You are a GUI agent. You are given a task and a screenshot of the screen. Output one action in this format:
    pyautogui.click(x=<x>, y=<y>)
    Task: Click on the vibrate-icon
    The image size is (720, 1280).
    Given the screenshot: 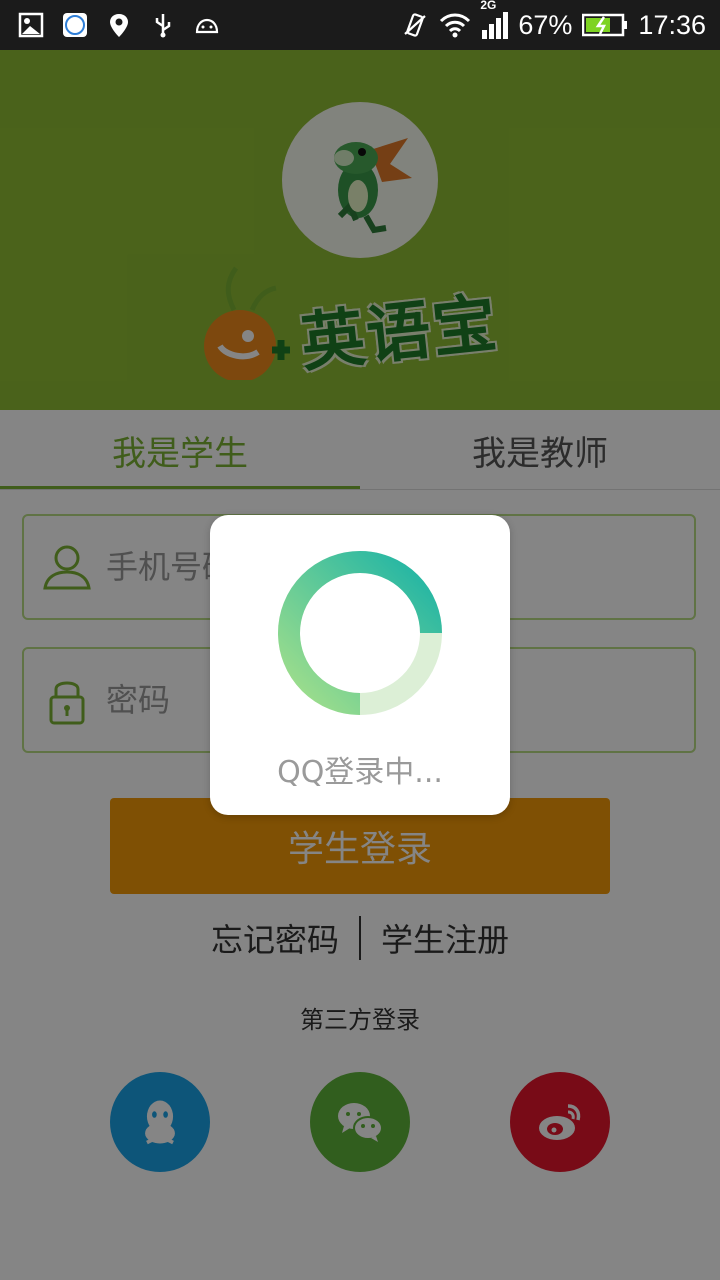 What is the action you would take?
    pyautogui.click(x=415, y=25)
    